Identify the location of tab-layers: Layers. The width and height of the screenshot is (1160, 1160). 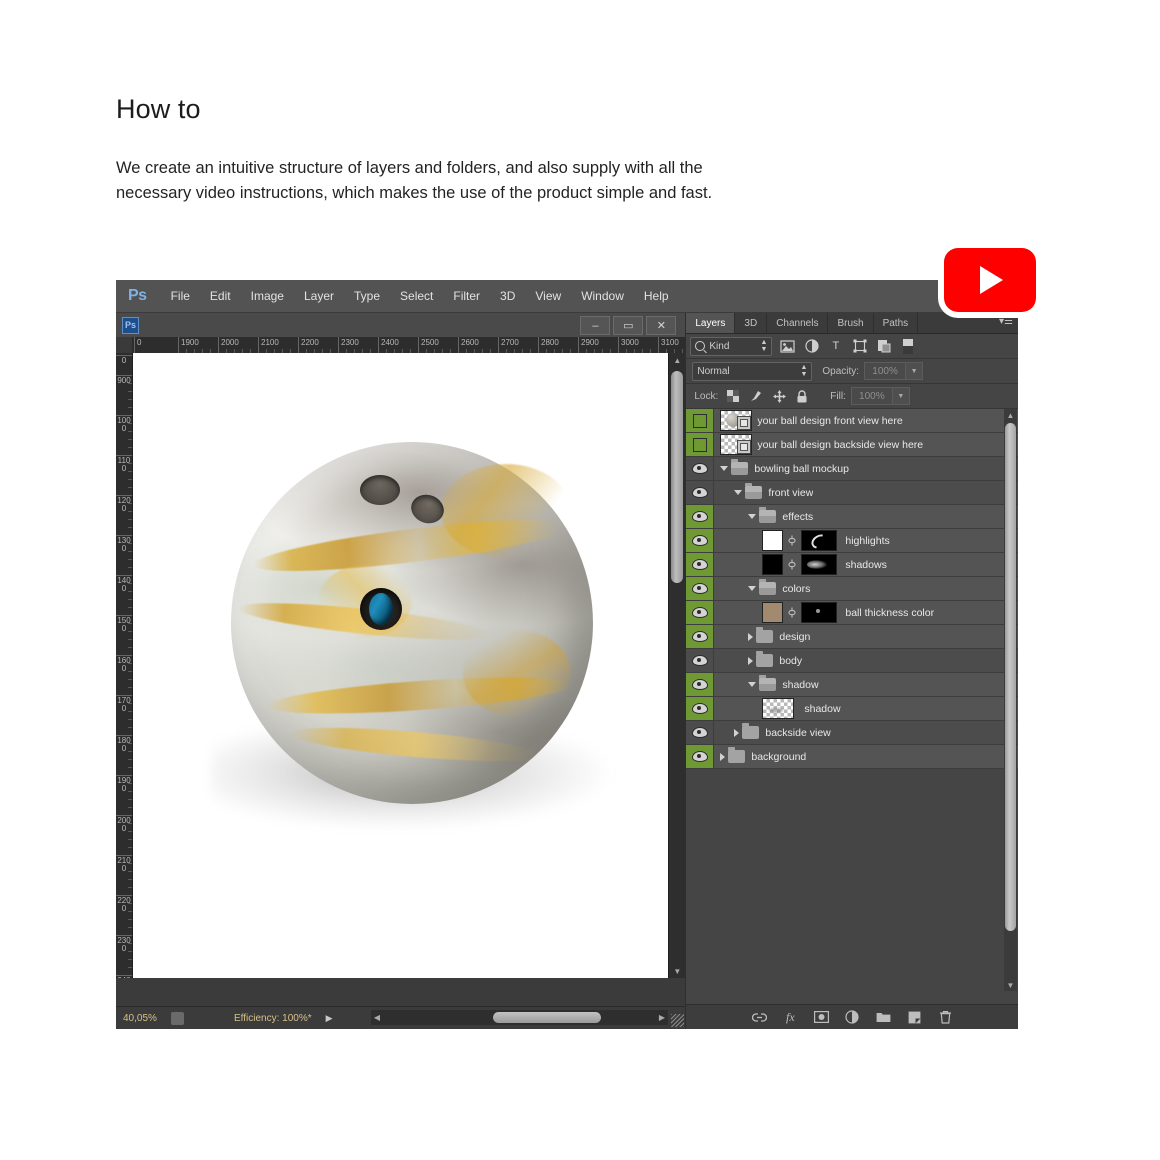
(711, 323).